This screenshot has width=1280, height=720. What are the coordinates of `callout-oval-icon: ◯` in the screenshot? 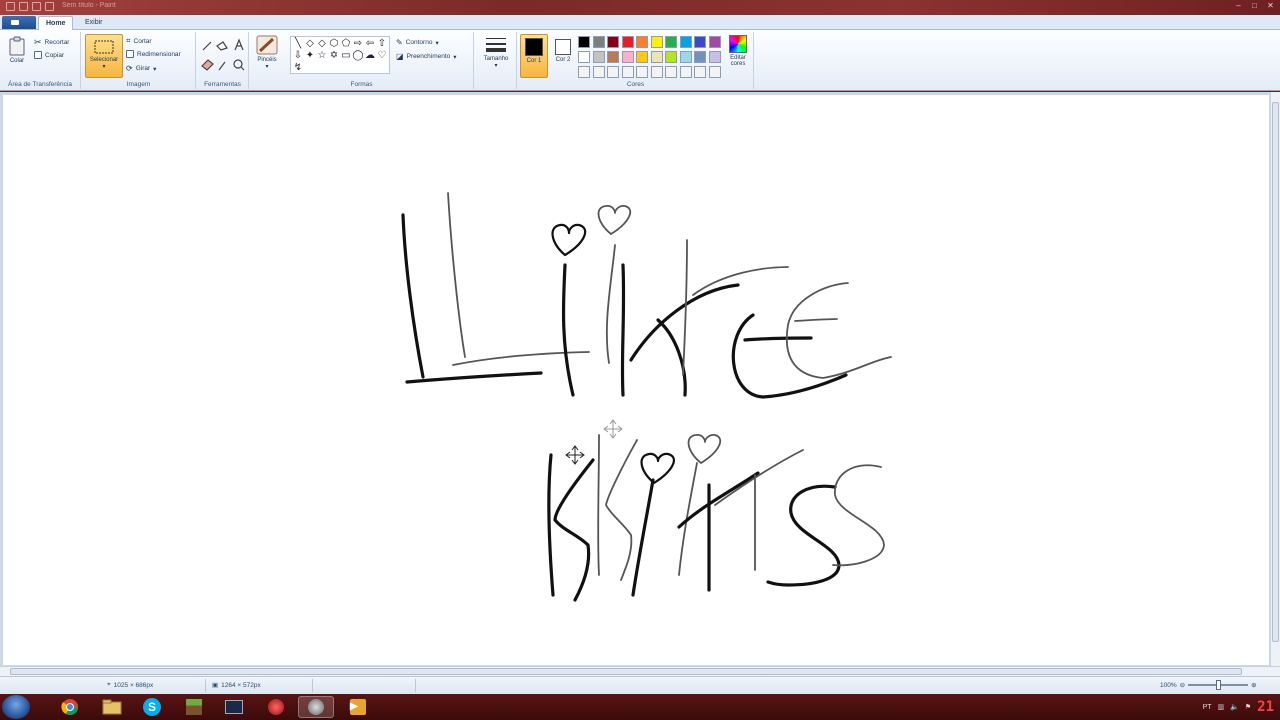 It's located at (358, 56).